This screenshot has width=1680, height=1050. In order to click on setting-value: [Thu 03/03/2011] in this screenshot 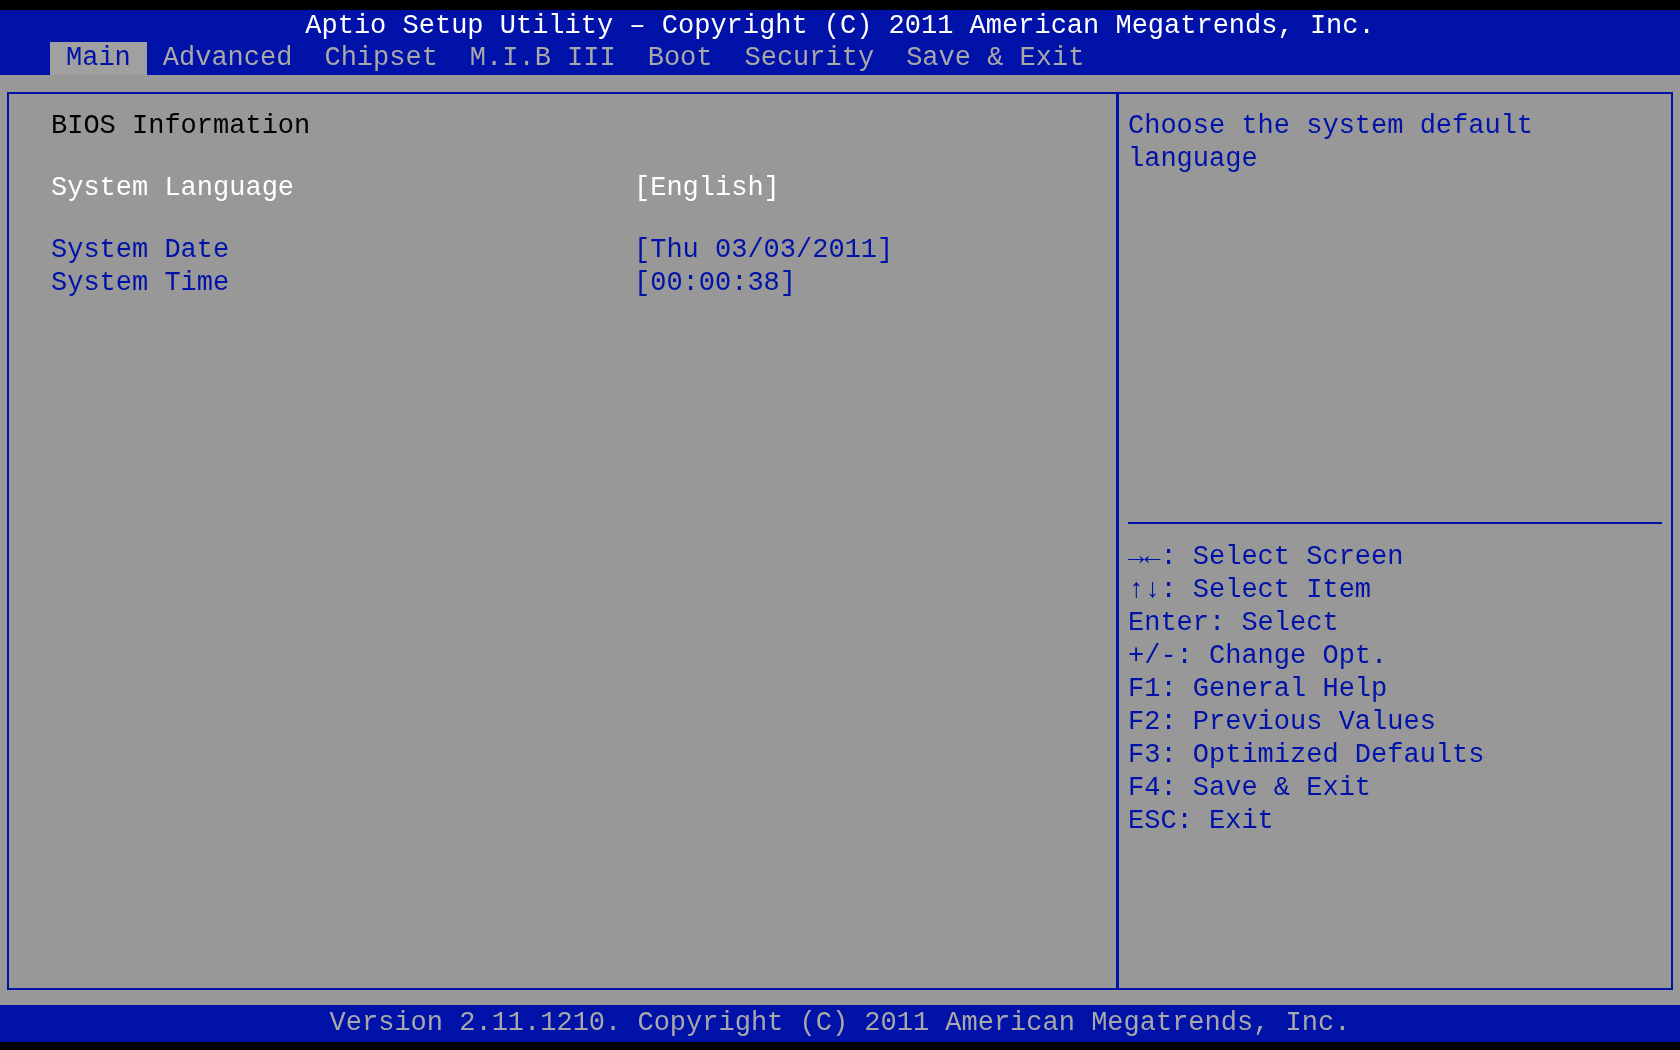, I will do `click(764, 250)`.